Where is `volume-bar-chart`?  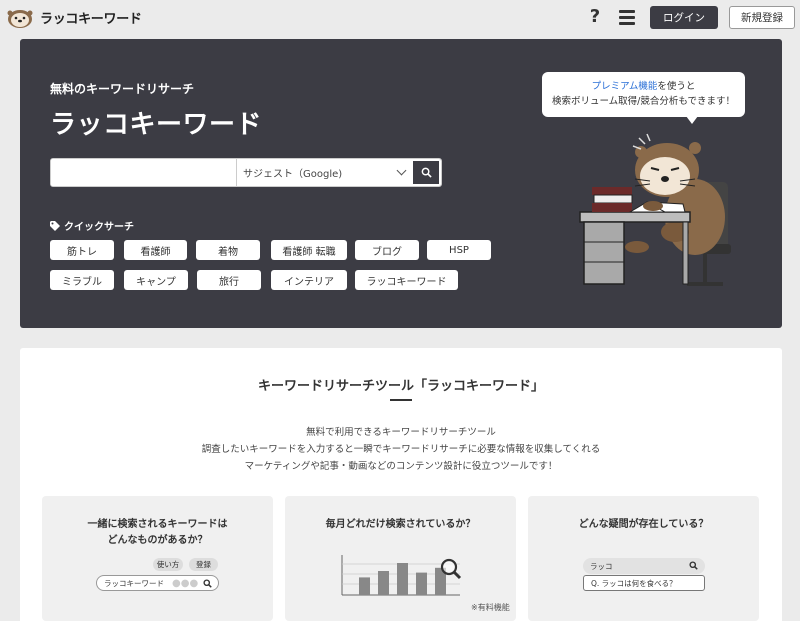
volume-bar-chart is located at coordinates (401, 575).